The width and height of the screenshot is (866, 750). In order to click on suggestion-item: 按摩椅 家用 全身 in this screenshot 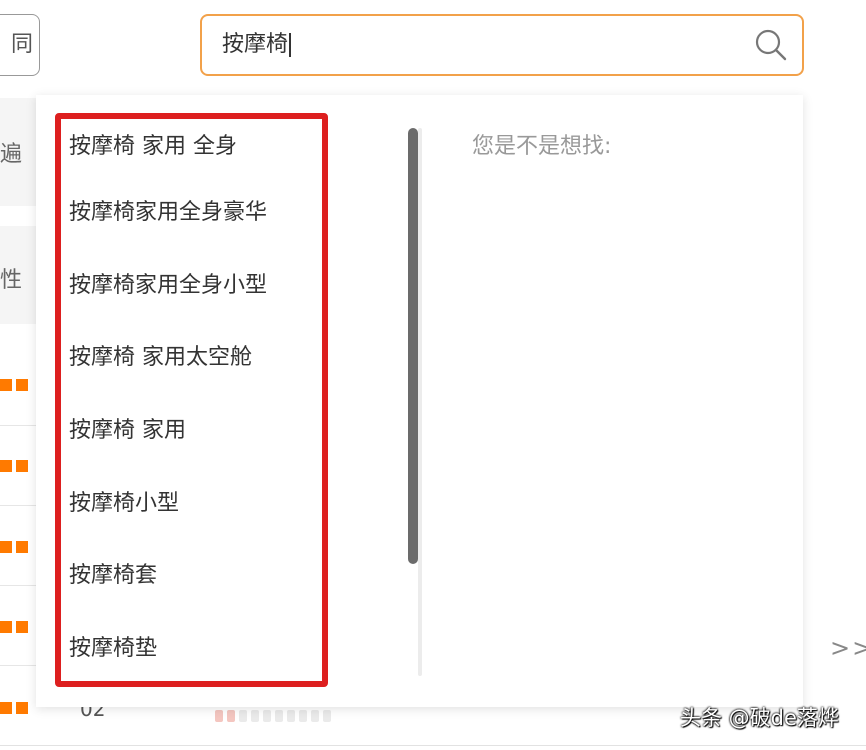, I will do `click(153, 147)`.